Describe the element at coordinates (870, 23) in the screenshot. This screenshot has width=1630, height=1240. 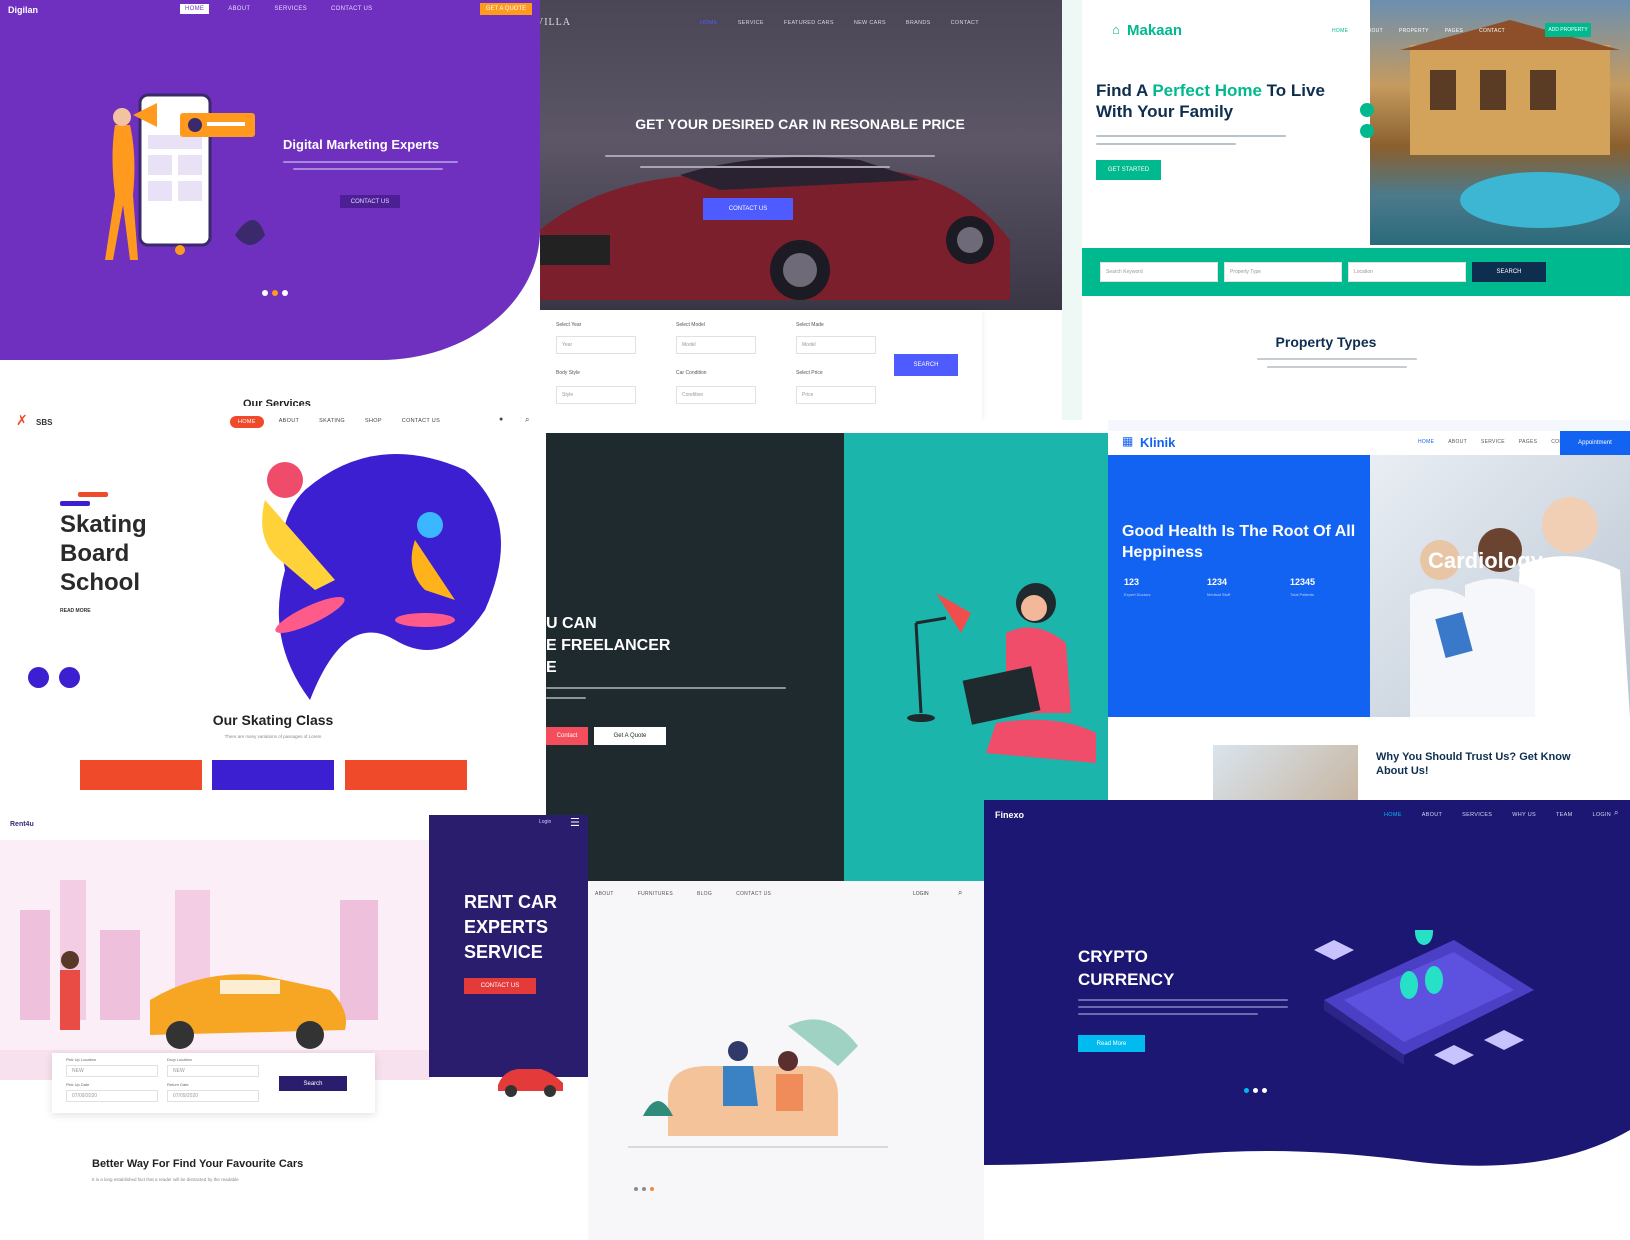
I see `nav-item-new-cars: NEW CARS` at that location.